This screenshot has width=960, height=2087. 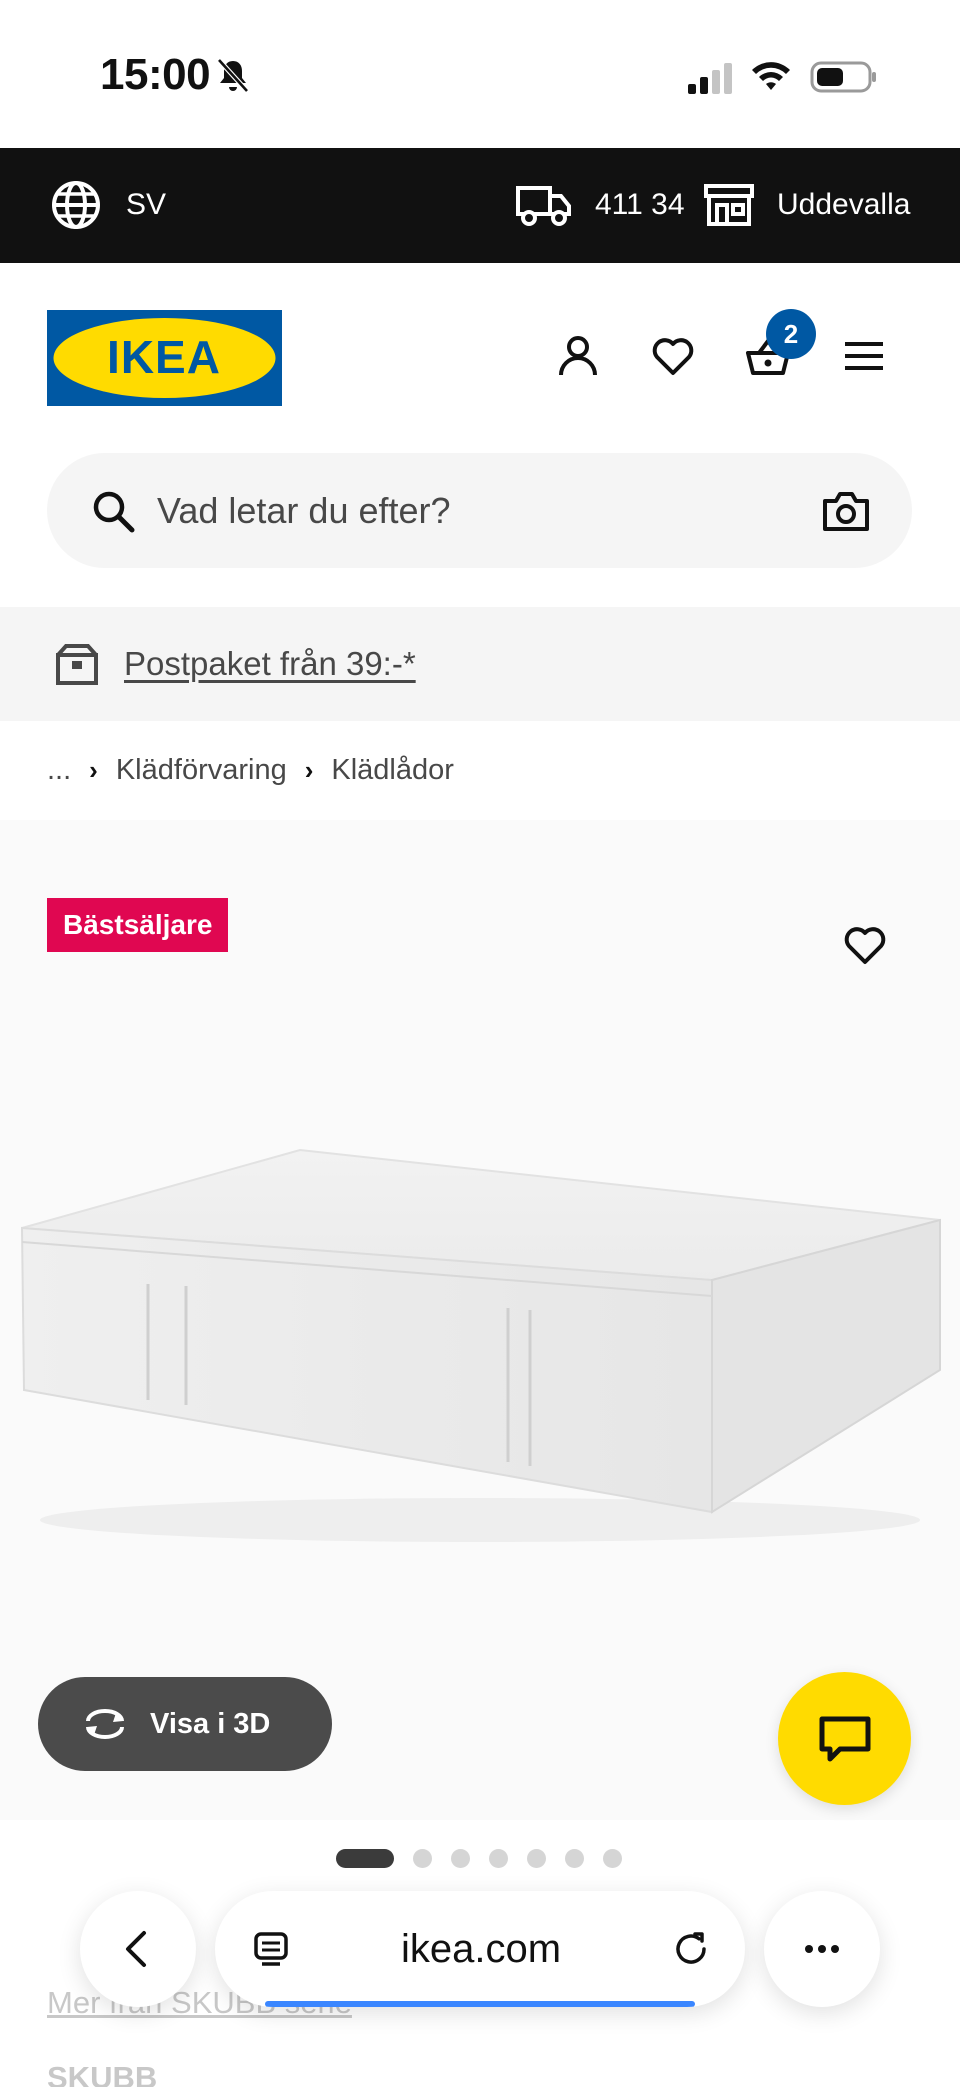 I want to click on browser-back-button, so click(x=138, y=1949).